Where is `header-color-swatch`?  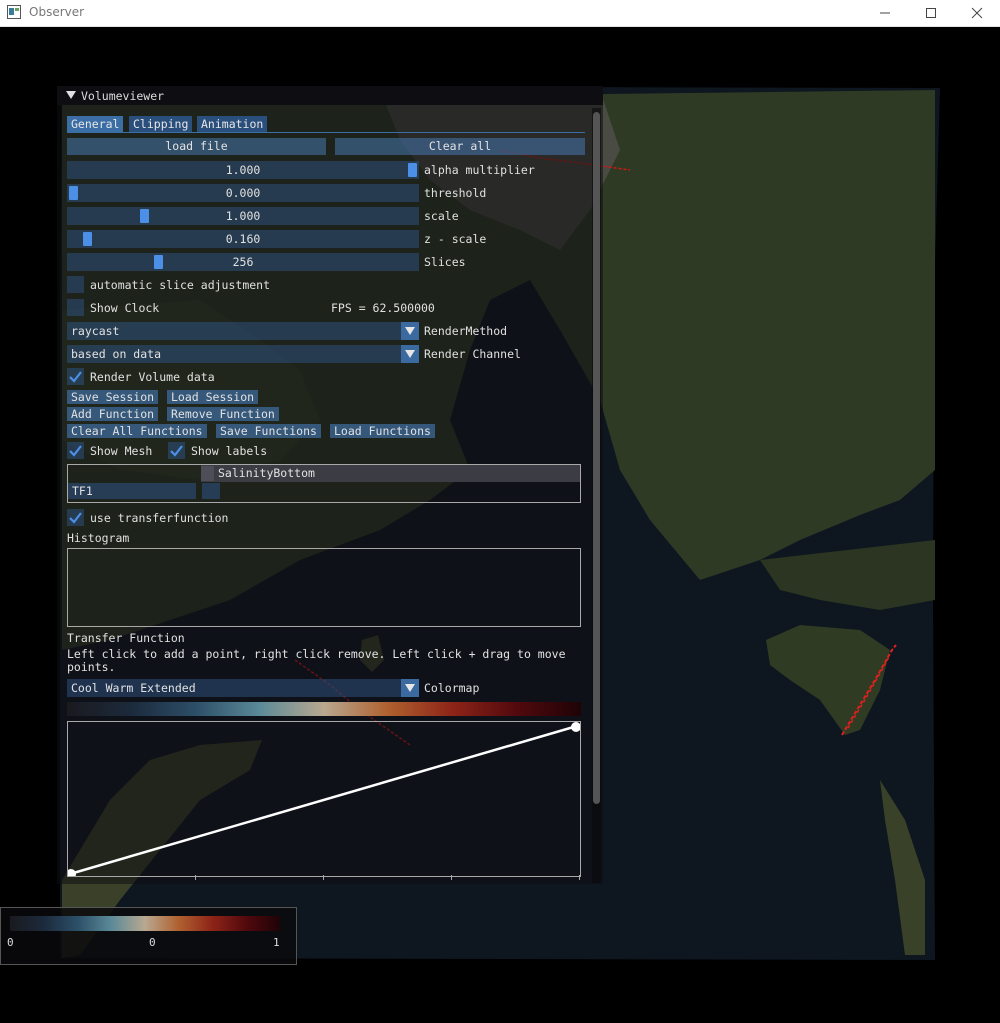 header-color-swatch is located at coordinates (207, 473).